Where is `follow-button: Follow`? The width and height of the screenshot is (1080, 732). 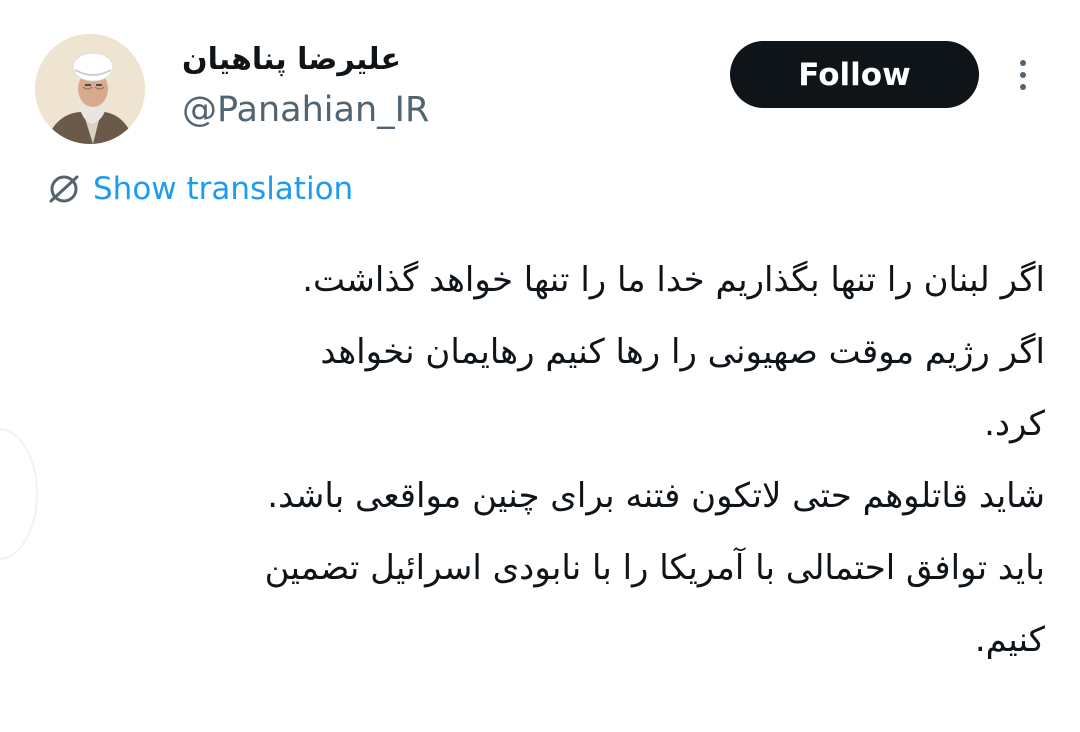 follow-button: Follow is located at coordinates (854, 74).